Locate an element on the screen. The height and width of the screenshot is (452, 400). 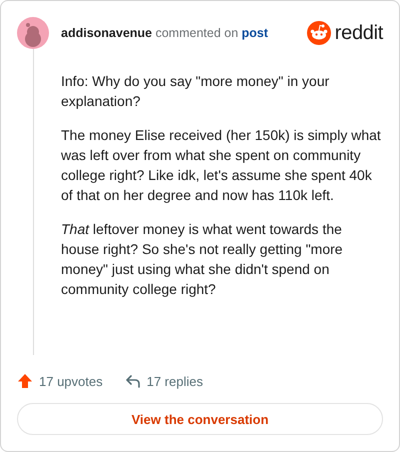
comment-paragraph: Info: Why do you say "more money" in your explanation? is located at coordinates (195, 91).